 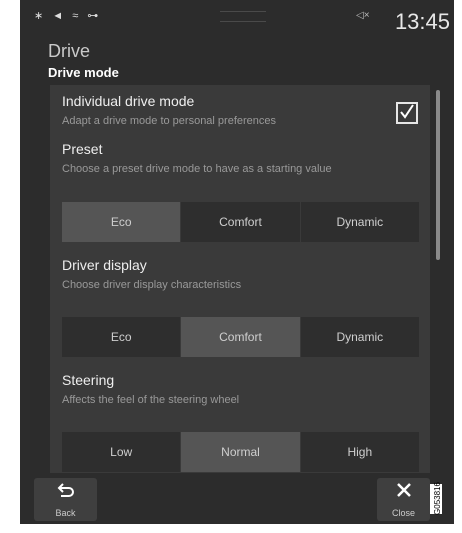 I want to click on steering-description: Affects the feel of the steering wheel, so click(x=151, y=400).